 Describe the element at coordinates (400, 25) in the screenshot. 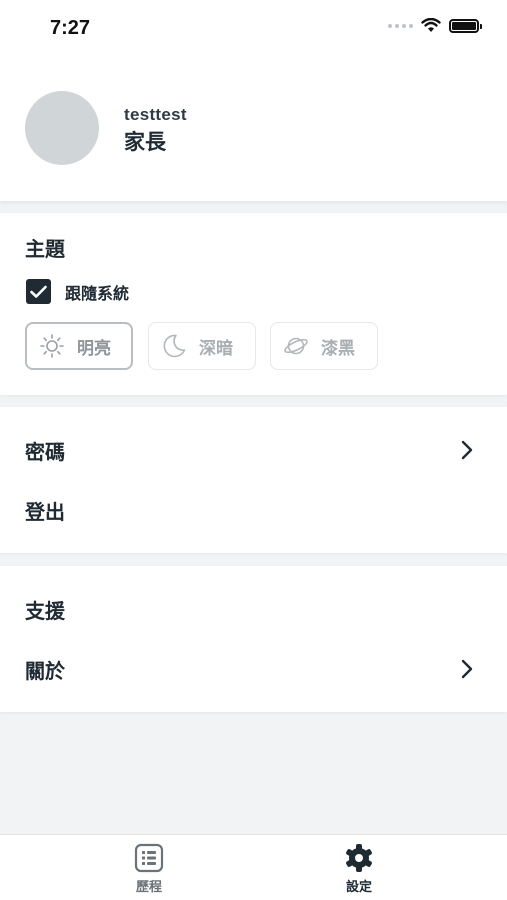

I see `cellular-signal-icon` at that location.